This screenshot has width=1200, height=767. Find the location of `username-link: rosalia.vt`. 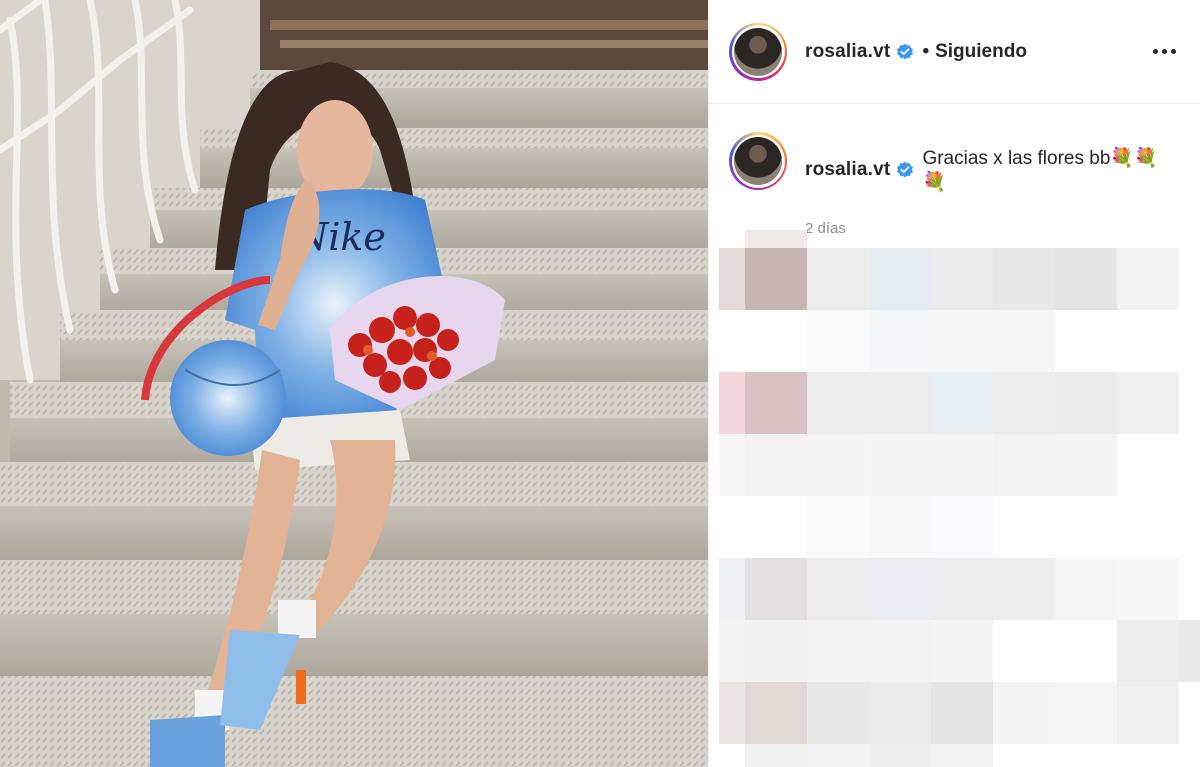

username-link: rosalia.vt is located at coordinates (847, 52).